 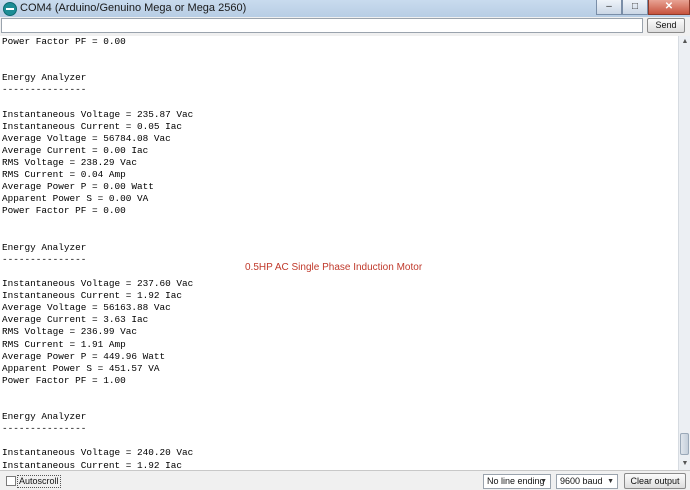 I want to click on clear-output-button: Clear output, so click(x=655, y=481).